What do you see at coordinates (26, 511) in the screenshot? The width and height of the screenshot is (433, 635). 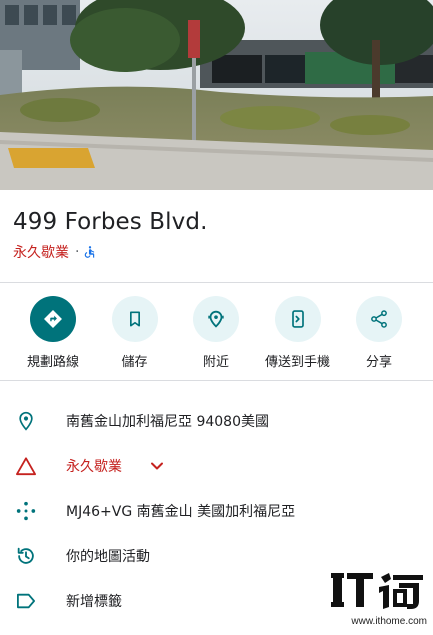 I see `plus-code-icon` at bounding box center [26, 511].